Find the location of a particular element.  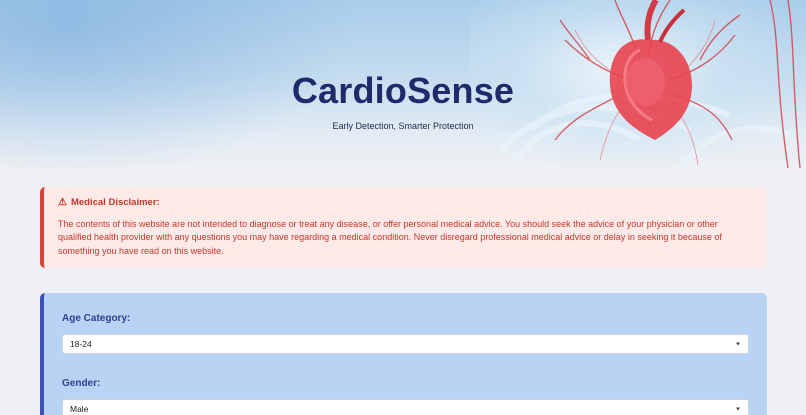

warning-icon: ⚠ is located at coordinates (62, 202).